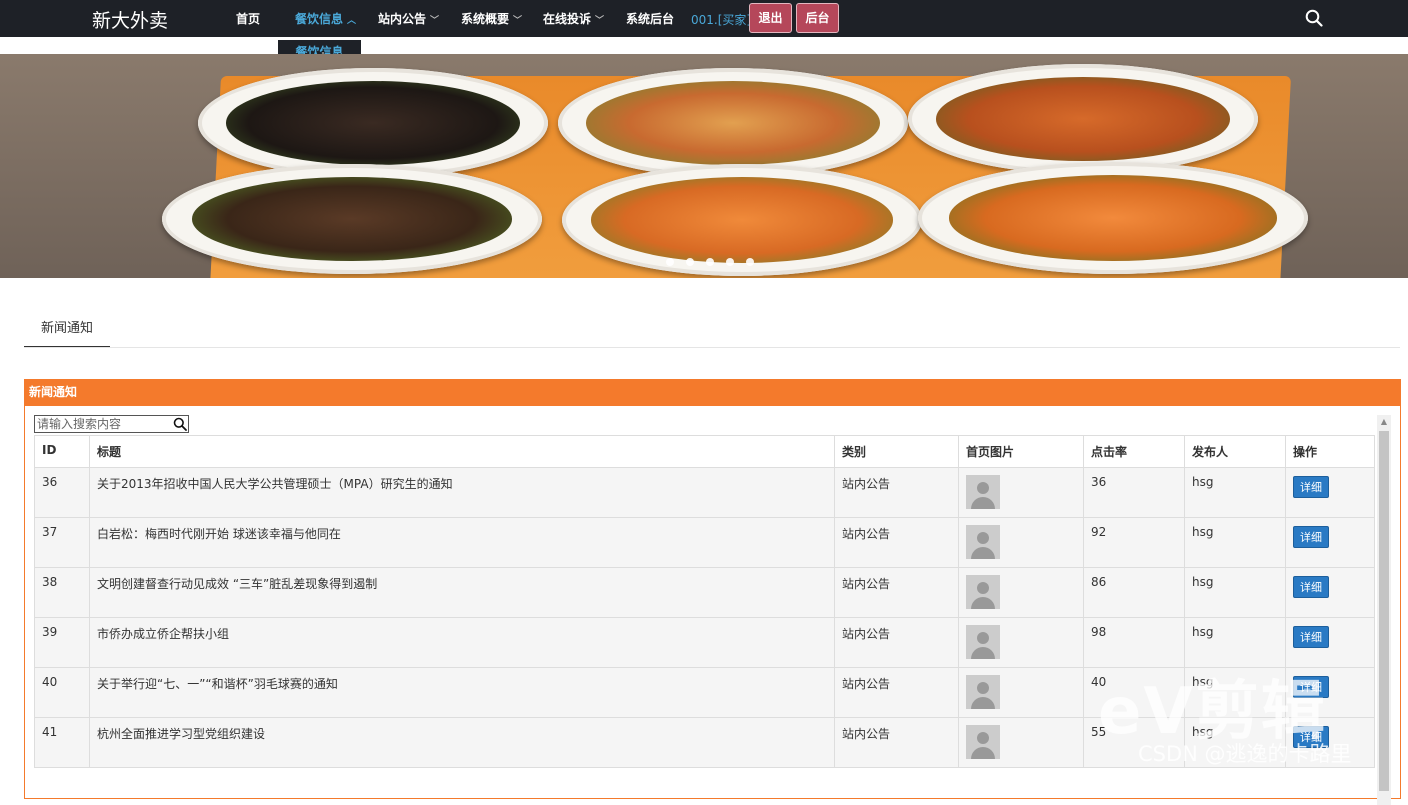  What do you see at coordinates (1235, 451) in the screenshot?
I see `col-author: 发布人` at bounding box center [1235, 451].